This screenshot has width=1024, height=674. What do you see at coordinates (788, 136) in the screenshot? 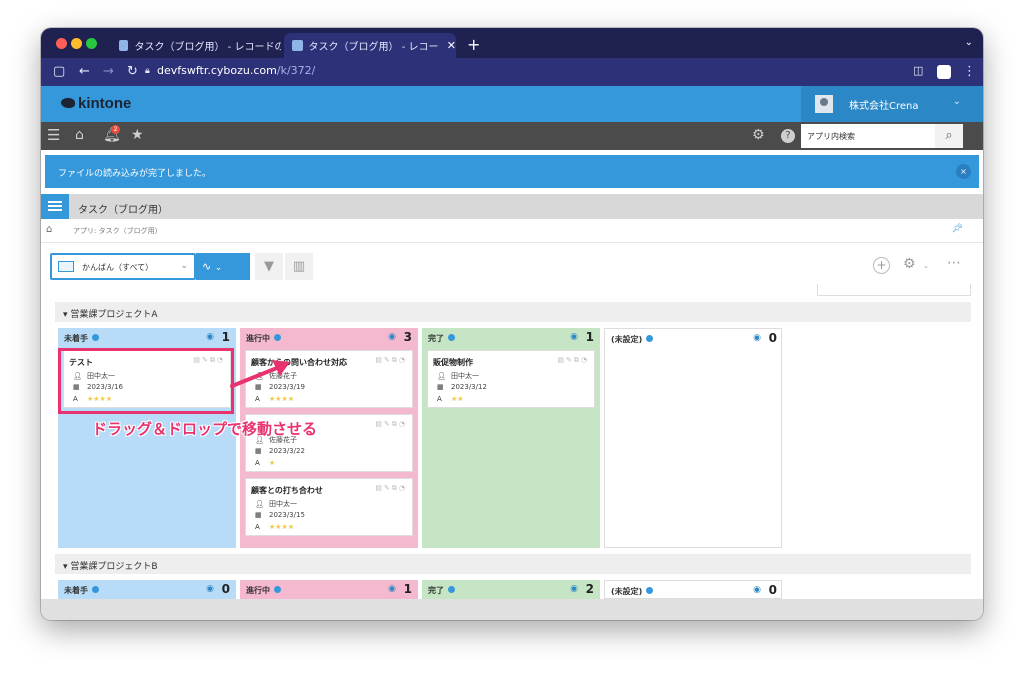
I see `help-icon: ?` at bounding box center [788, 136].